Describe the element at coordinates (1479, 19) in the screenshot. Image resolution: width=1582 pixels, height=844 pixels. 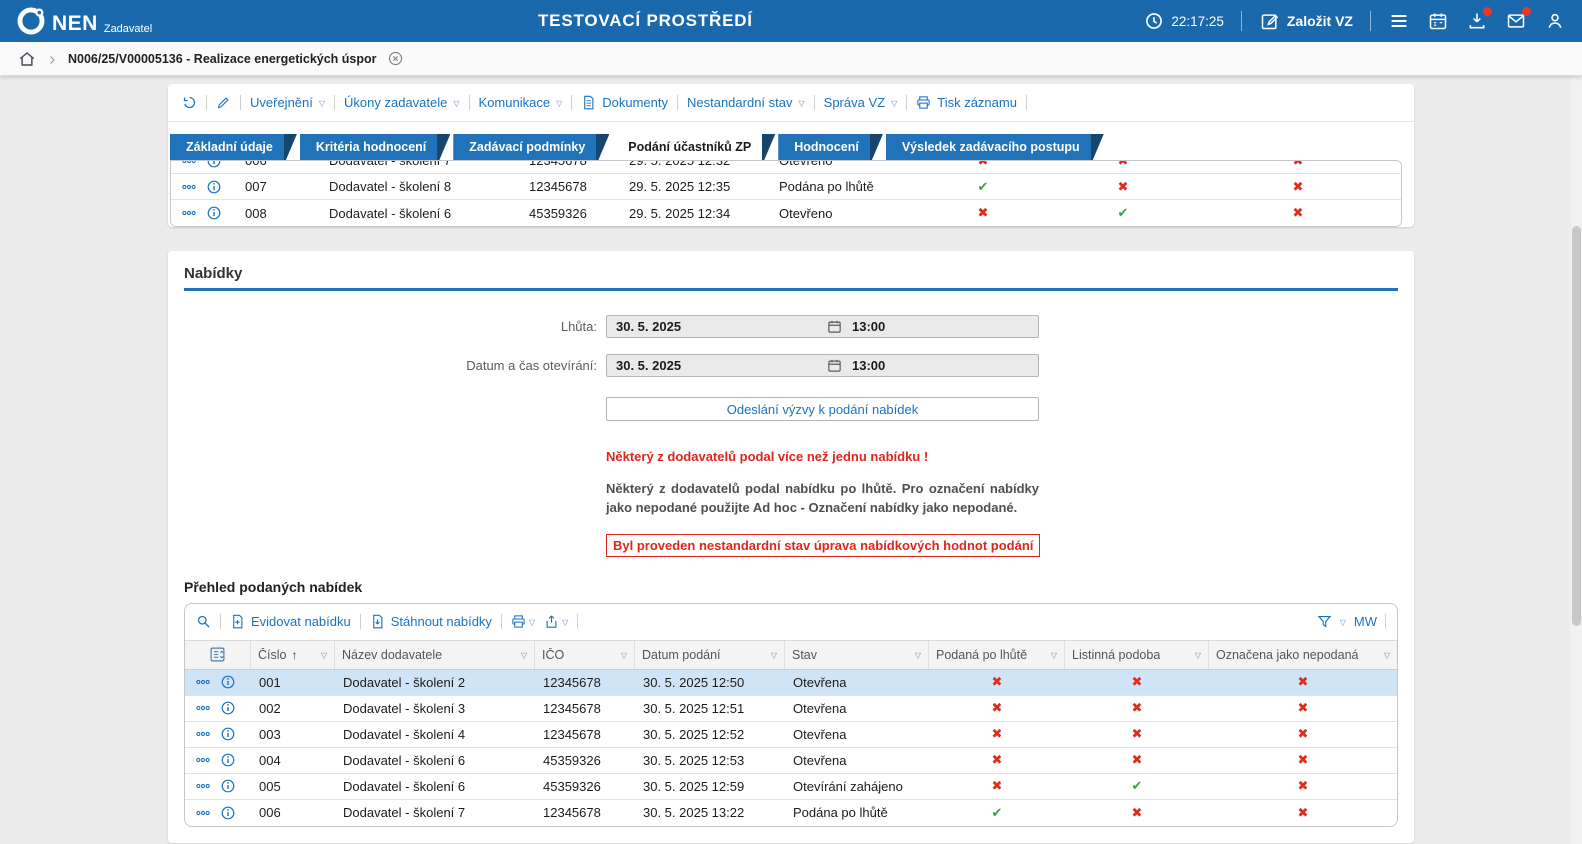
I see `downloads-button` at that location.